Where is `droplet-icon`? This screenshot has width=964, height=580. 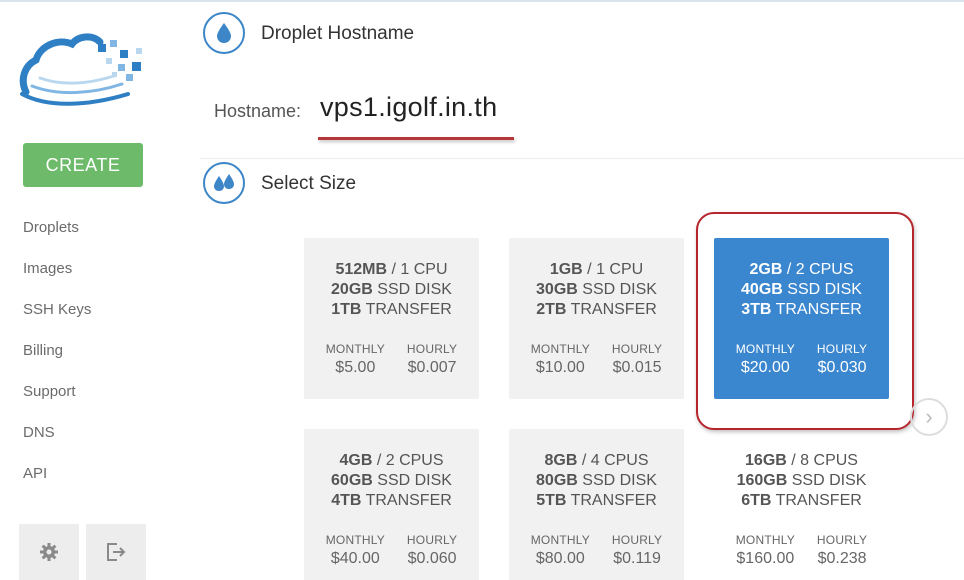
droplet-icon is located at coordinates (224, 33).